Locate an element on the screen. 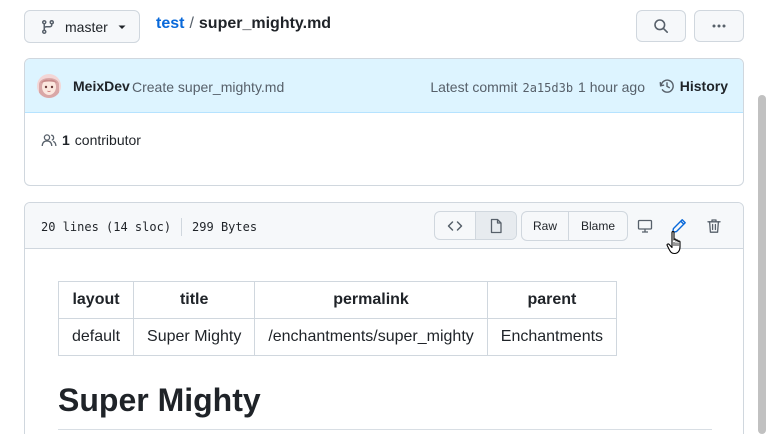 This screenshot has height=434, width=768. document-title: Super Mighty is located at coordinates (159, 400).